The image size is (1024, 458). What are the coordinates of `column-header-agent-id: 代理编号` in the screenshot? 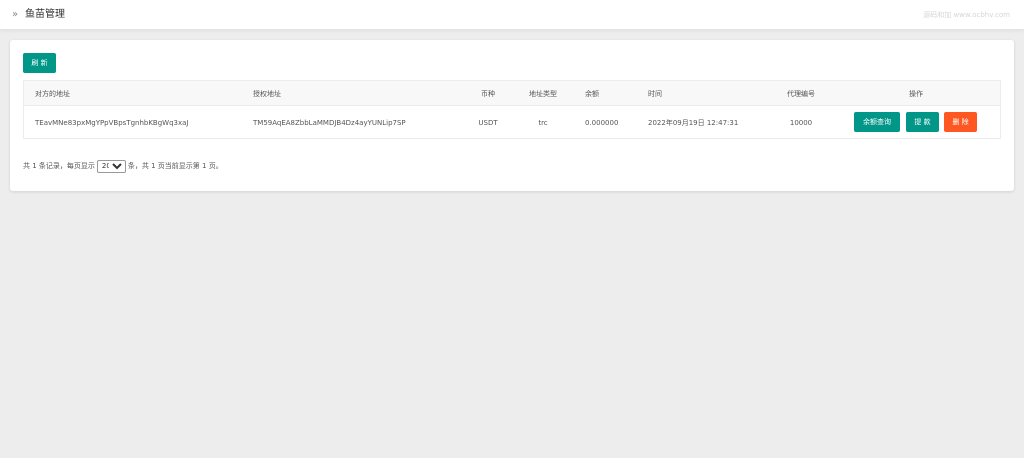 It's located at (801, 94).